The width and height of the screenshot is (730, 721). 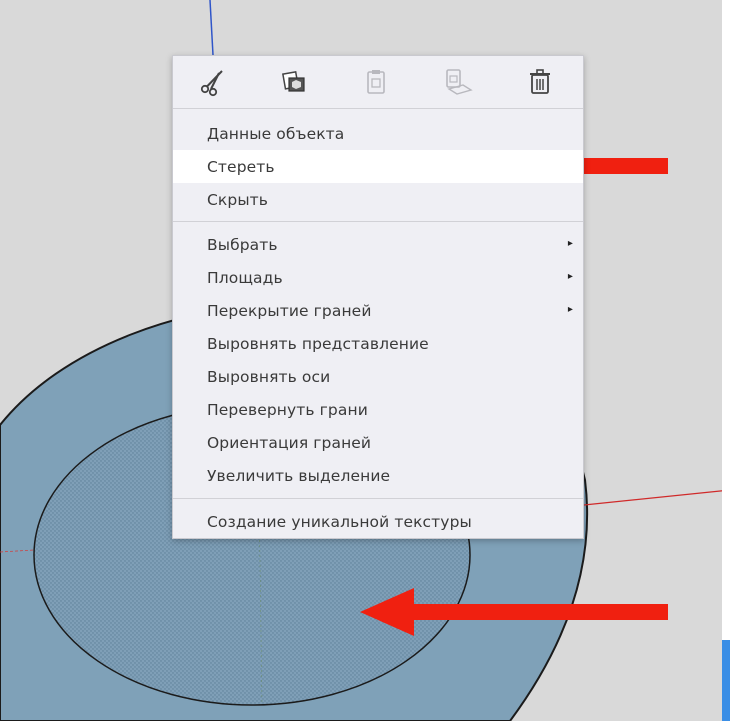 What do you see at coordinates (726, 680) in the screenshot?
I see `panel-accent` at bounding box center [726, 680].